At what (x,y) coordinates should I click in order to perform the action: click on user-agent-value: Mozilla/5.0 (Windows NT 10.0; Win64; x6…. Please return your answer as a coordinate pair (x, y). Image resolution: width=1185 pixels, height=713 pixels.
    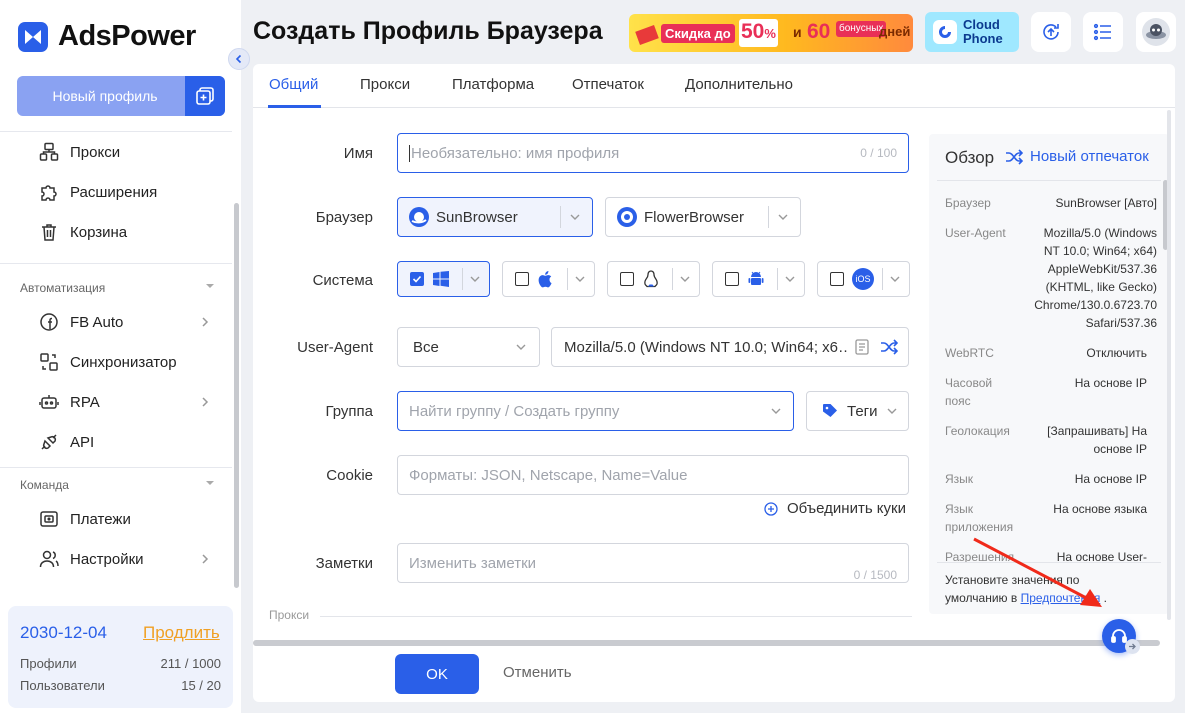
    Looking at the image, I should click on (706, 347).